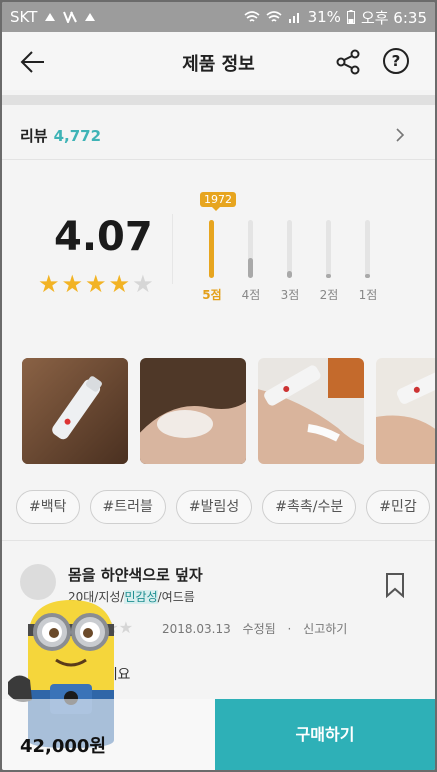  What do you see at coordinates (77, 135) in the screenshot?
I see `review-count: 4,772` at bounding box center [77, 135].